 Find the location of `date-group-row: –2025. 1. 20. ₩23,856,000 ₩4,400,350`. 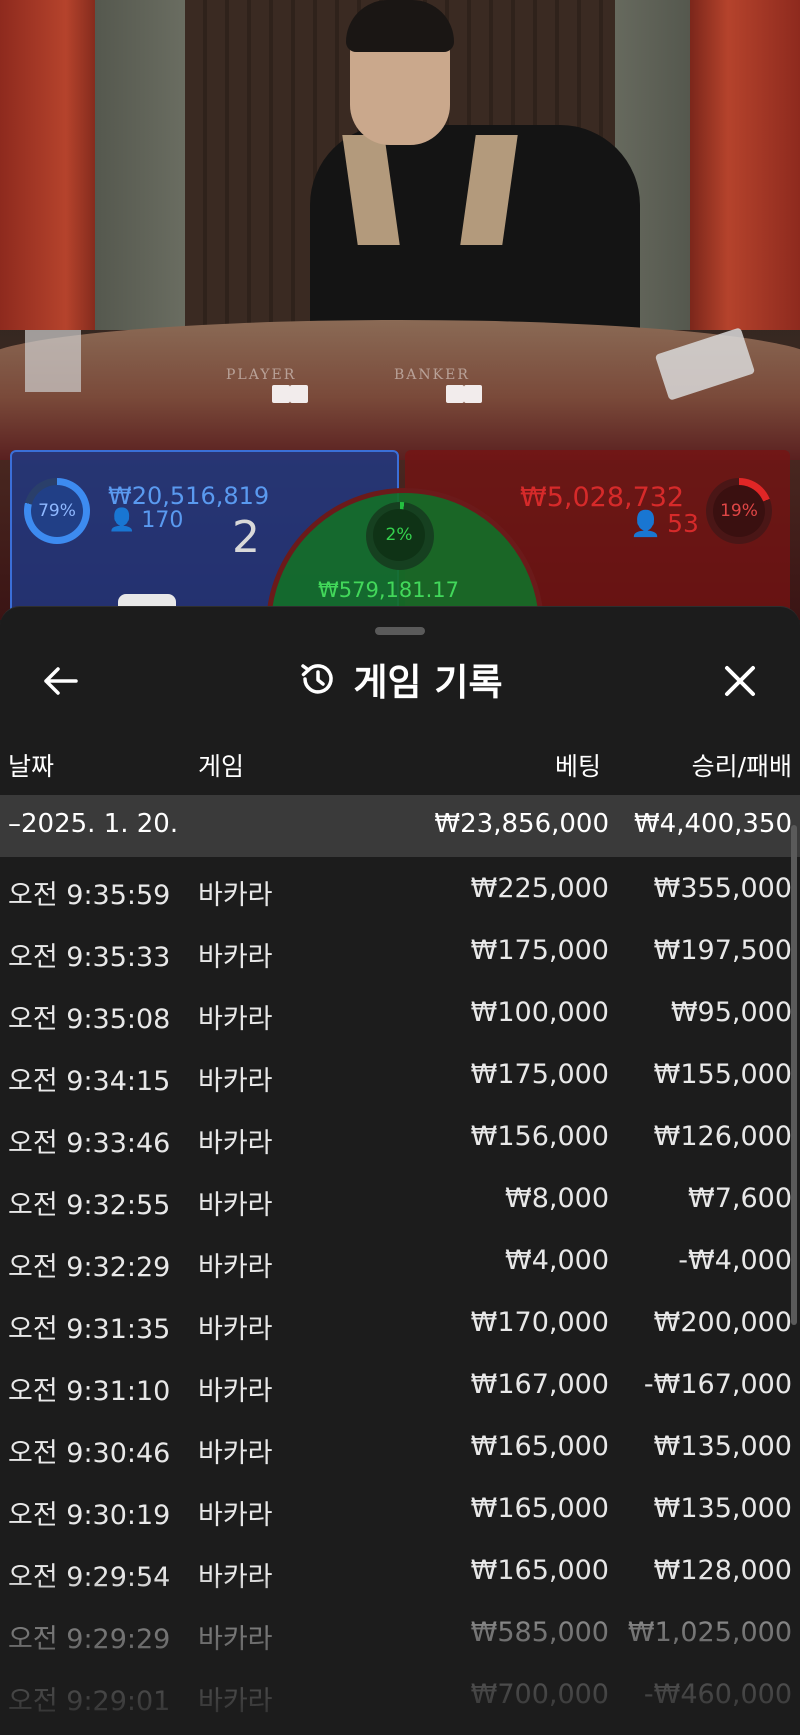

date-group-row: –2025. 1. 20. ₩23,856,000 ₩4,400,350 is located at coordinates (400, 826).